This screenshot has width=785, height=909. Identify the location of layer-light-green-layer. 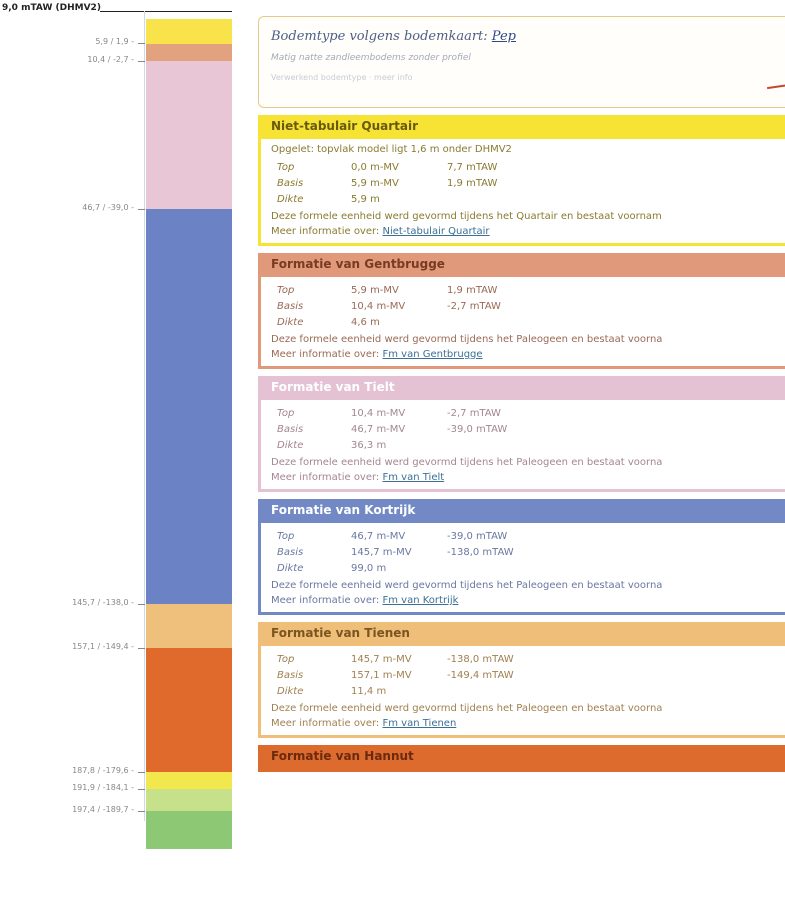
(189, 800).